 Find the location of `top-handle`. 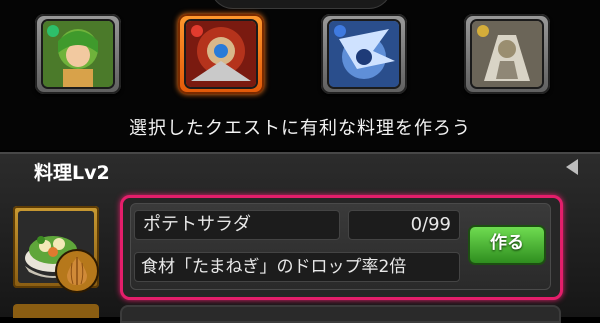

top-handle is located at coordinates (301, 4).